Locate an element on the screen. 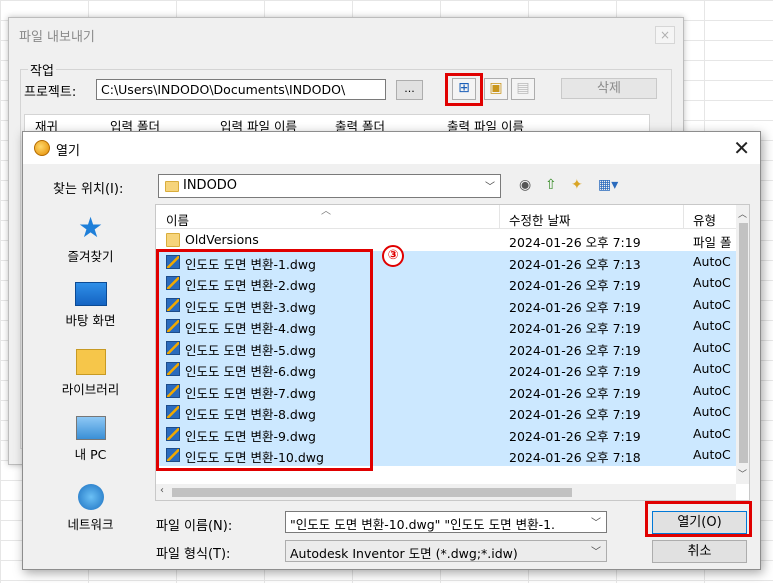 This screenshot has height=583, width=773. place-label: 라이브러리 is located at coordinates (90, 389).